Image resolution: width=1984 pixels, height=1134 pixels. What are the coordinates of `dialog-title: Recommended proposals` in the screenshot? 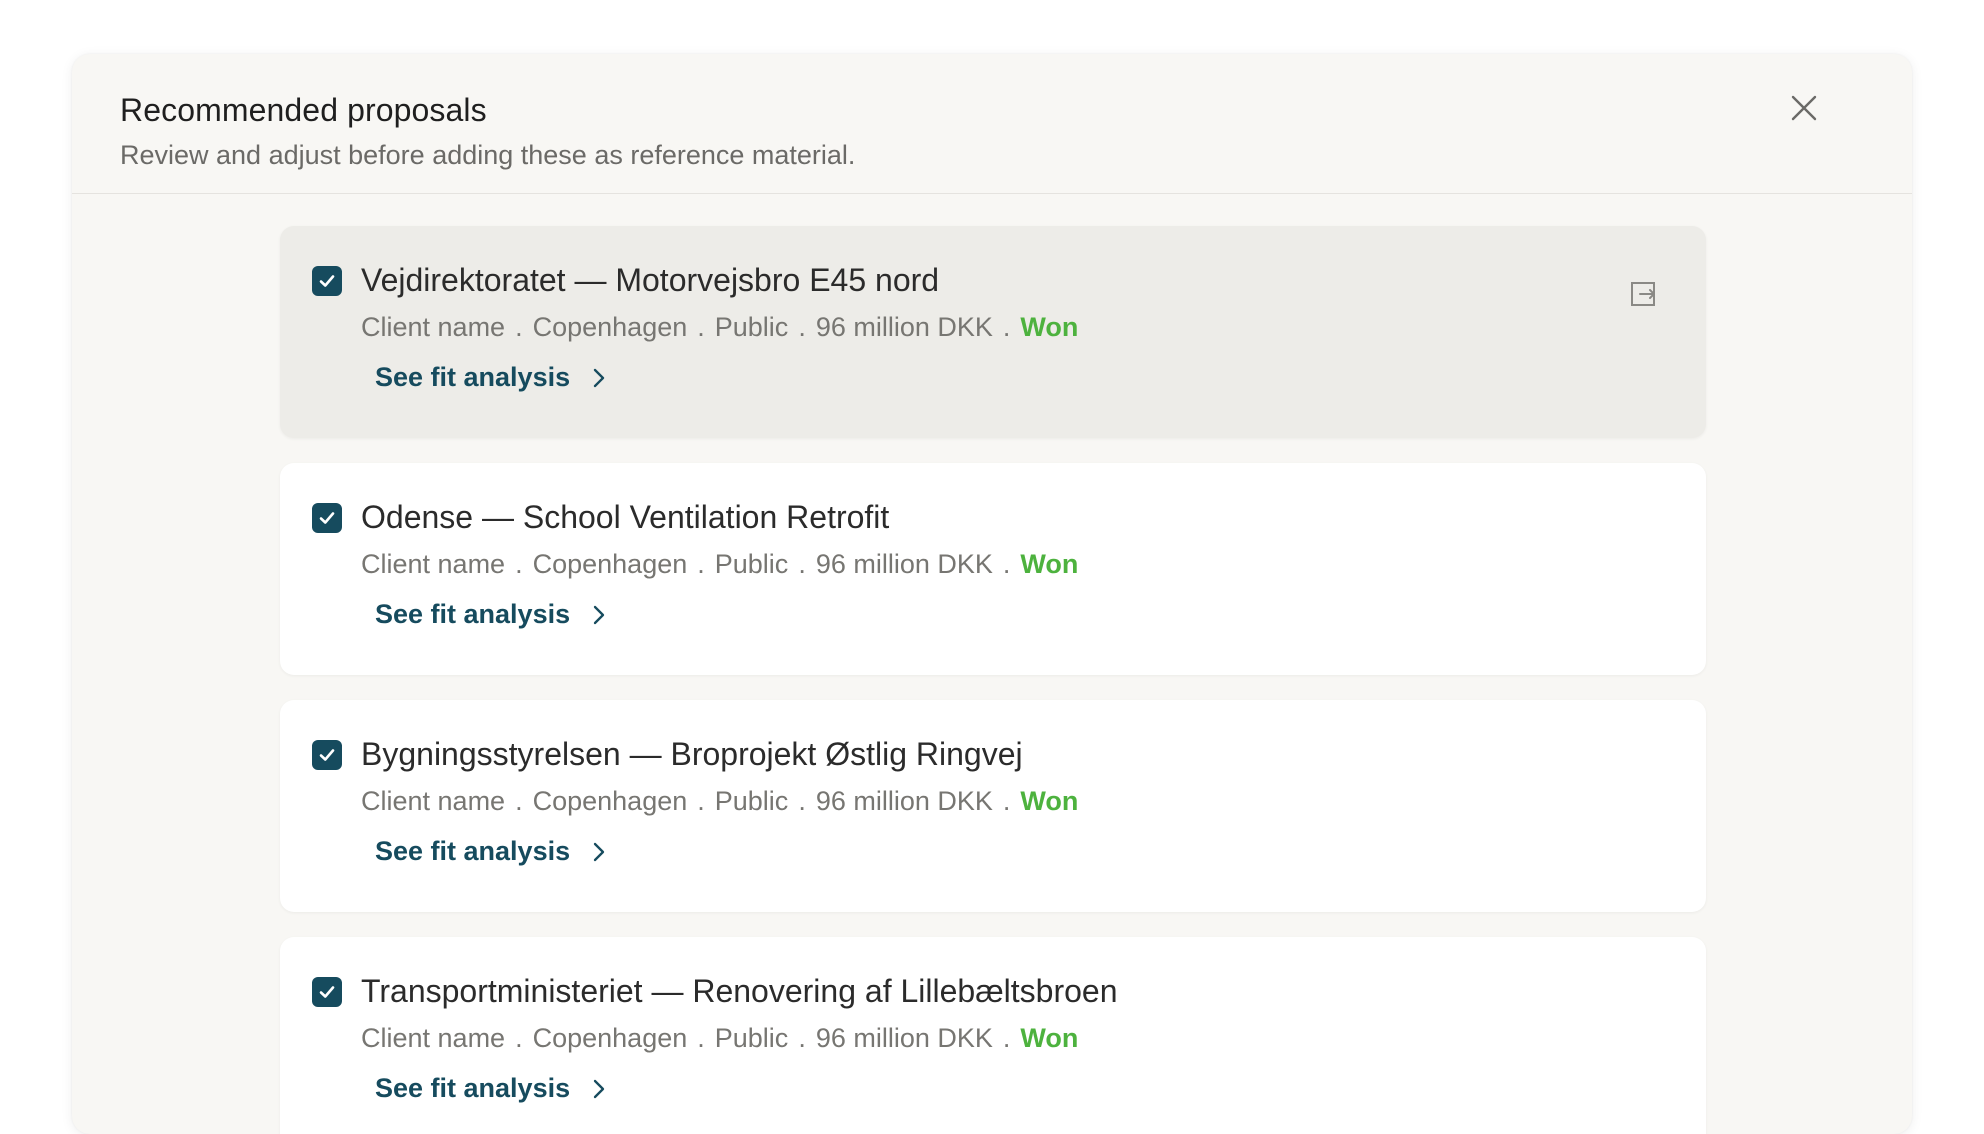 It's located at (303, 110).